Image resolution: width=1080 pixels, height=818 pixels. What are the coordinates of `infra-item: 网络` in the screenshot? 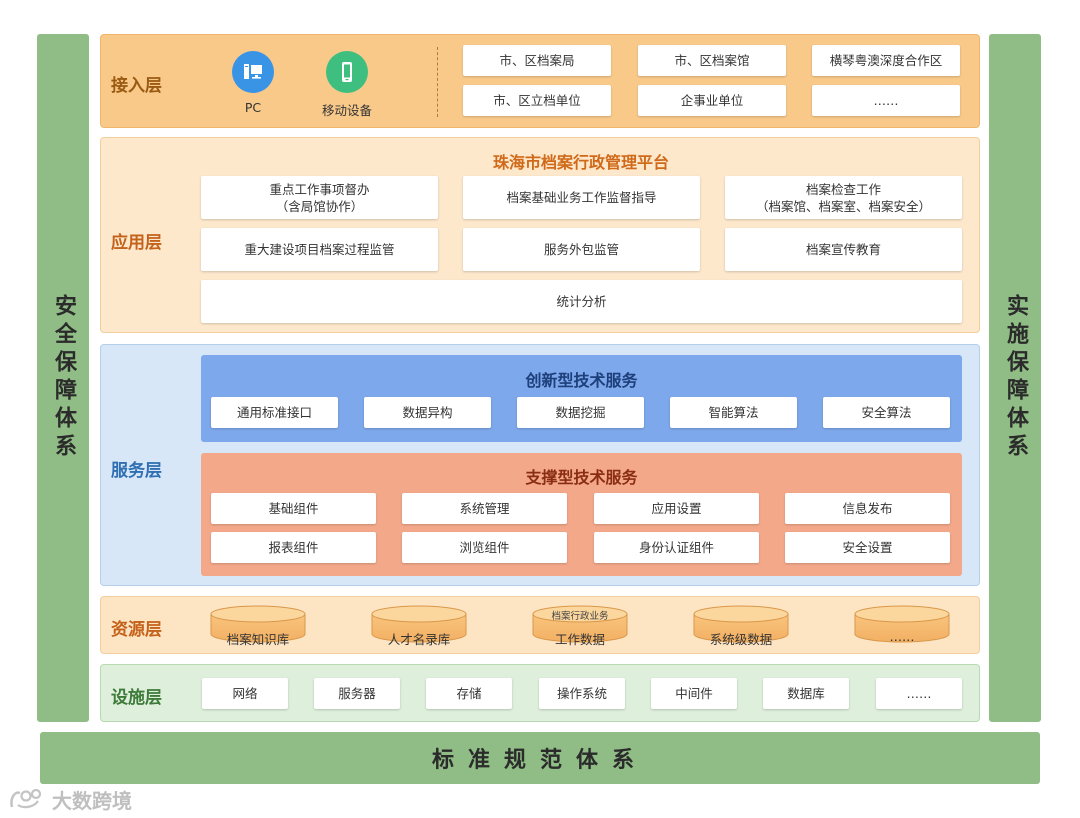 It's located at (245, 693).